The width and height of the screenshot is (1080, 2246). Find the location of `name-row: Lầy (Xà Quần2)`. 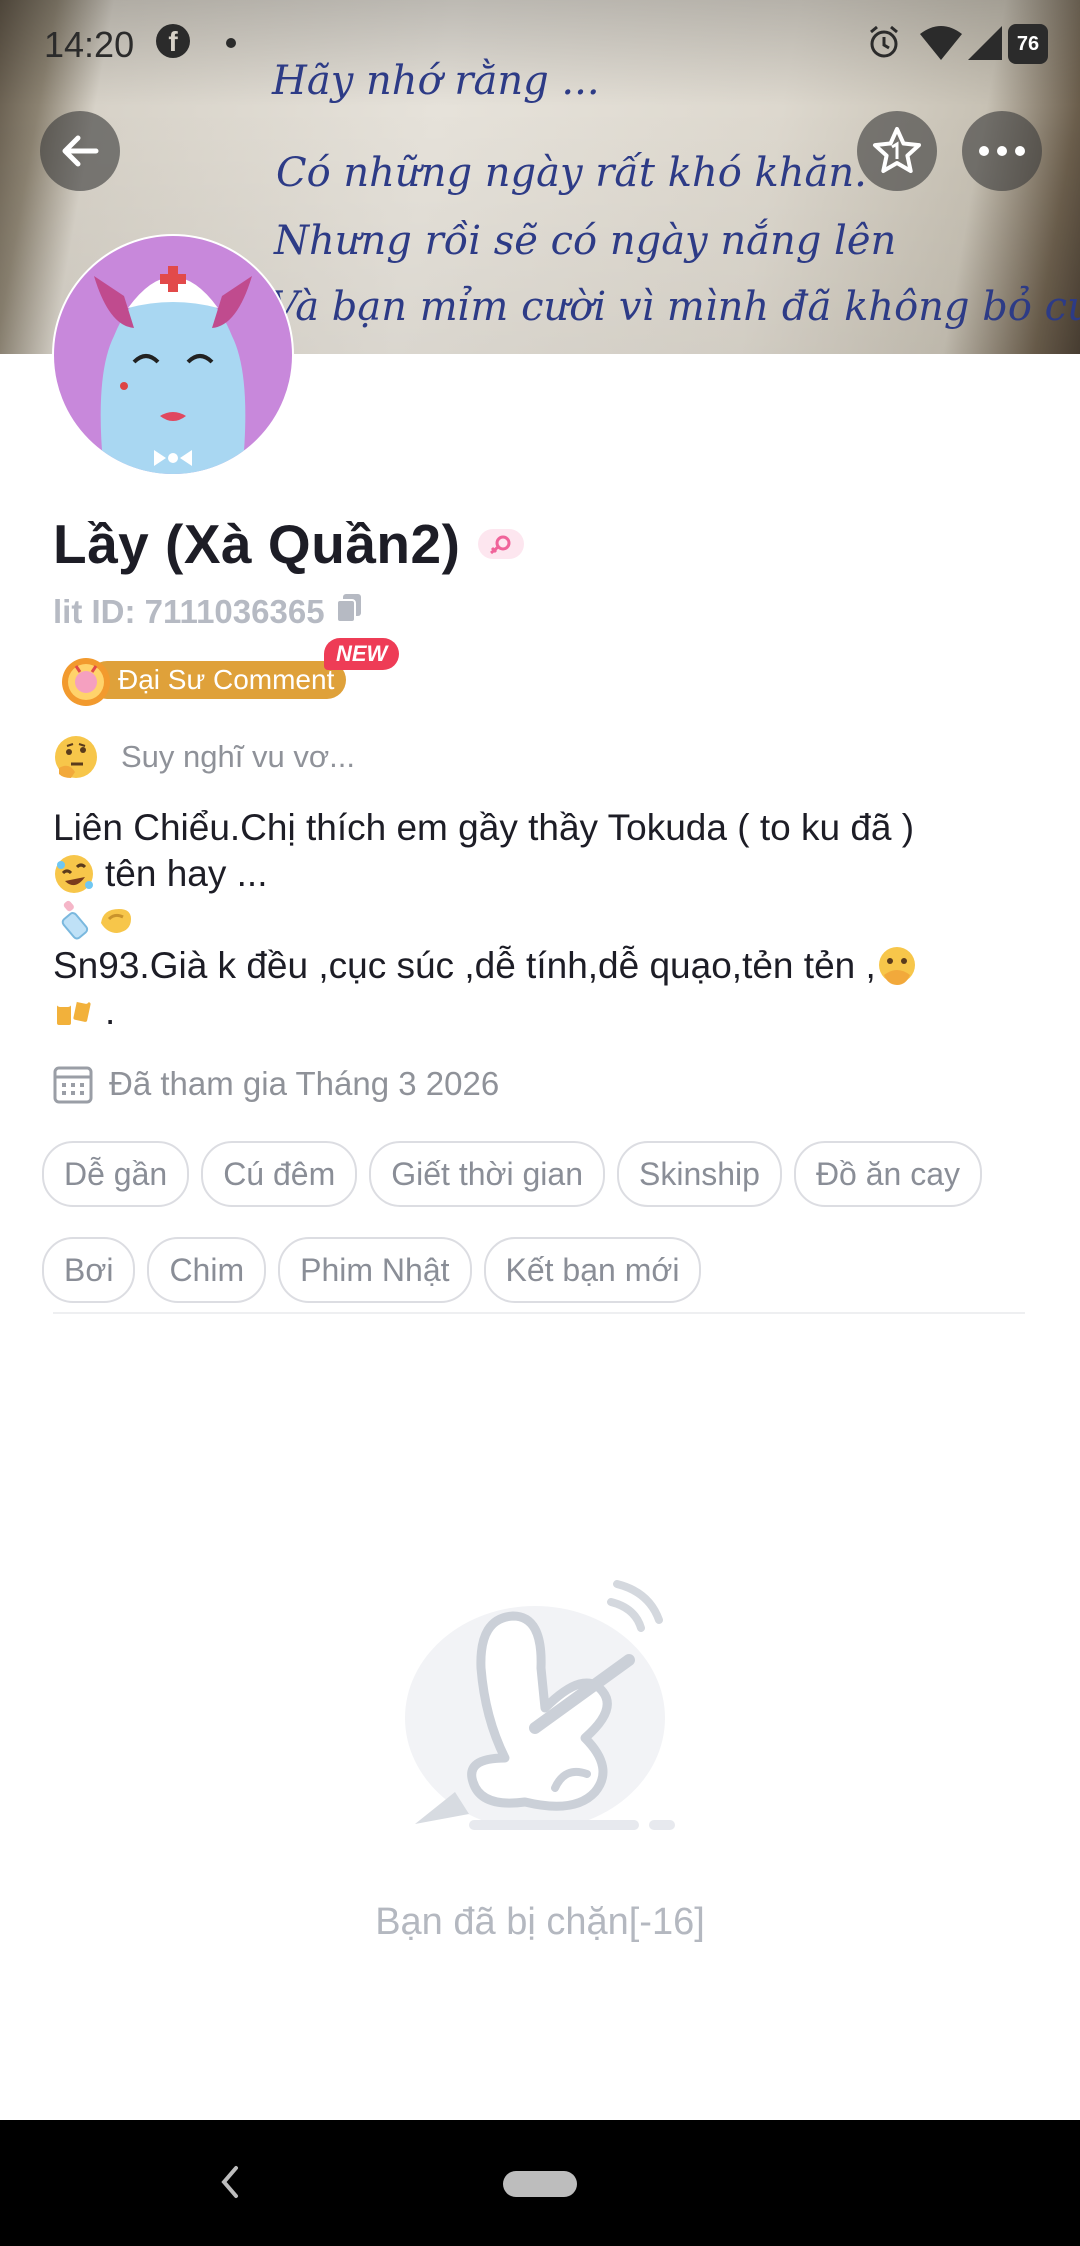

name-row: Lầy (Xà Quần2) is located at coordinates (289, 544).